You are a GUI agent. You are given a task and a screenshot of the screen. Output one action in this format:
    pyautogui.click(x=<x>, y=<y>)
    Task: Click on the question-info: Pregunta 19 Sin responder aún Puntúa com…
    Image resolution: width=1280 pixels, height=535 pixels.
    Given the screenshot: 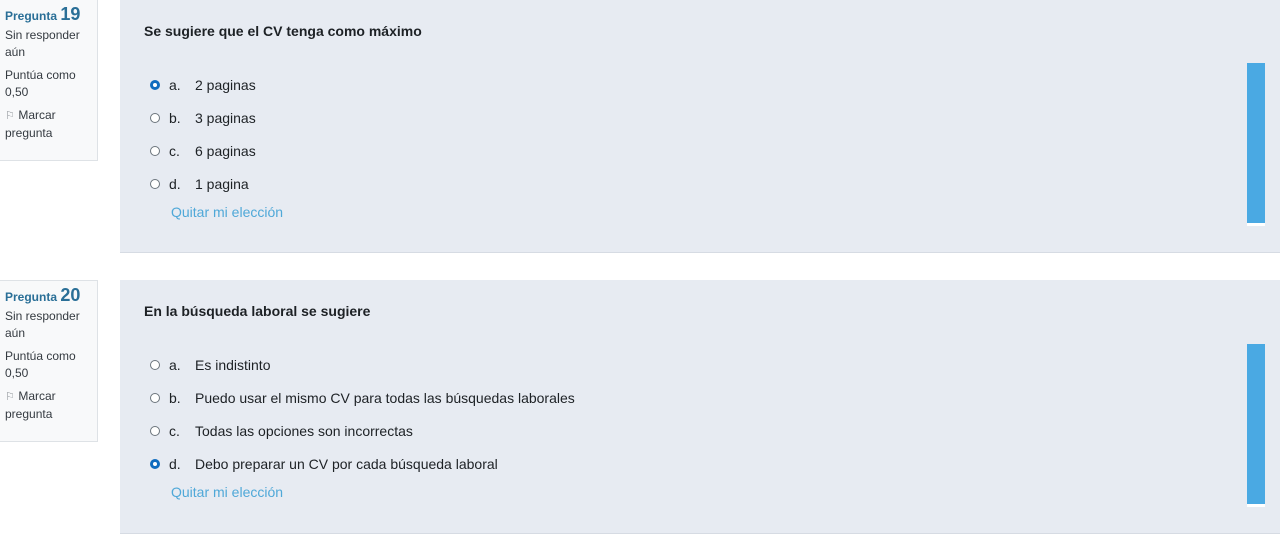 What is the action you would take?
    pyautogui.click(x=49, y=80)
    